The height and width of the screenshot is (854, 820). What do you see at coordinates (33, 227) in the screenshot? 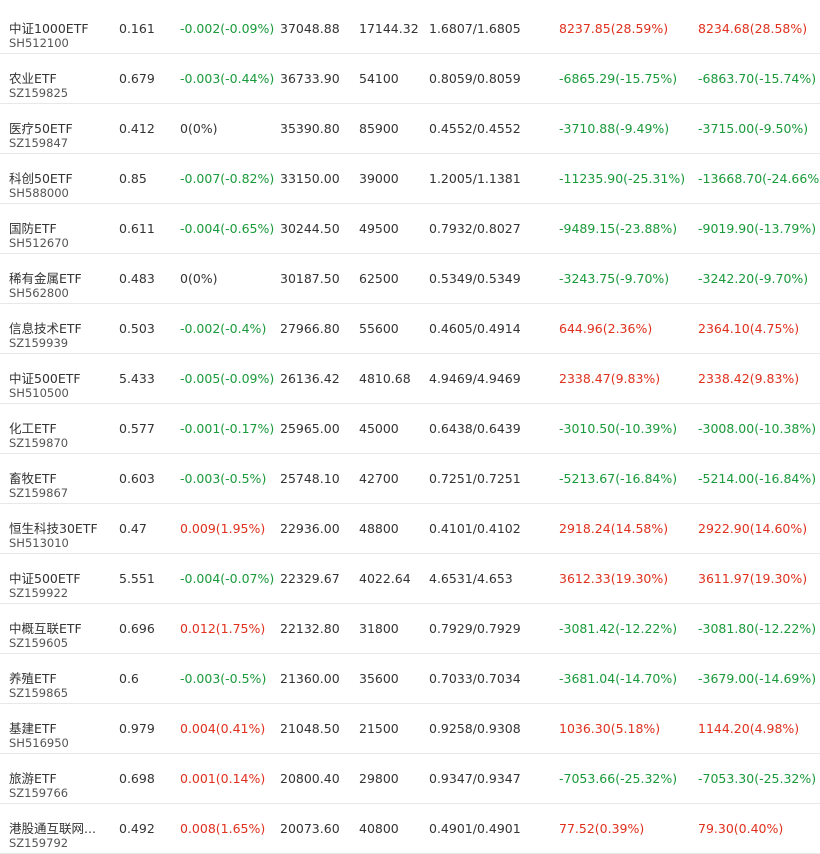
I see `fund-name-link: 国防ETF` at bounding box center [33, 227].